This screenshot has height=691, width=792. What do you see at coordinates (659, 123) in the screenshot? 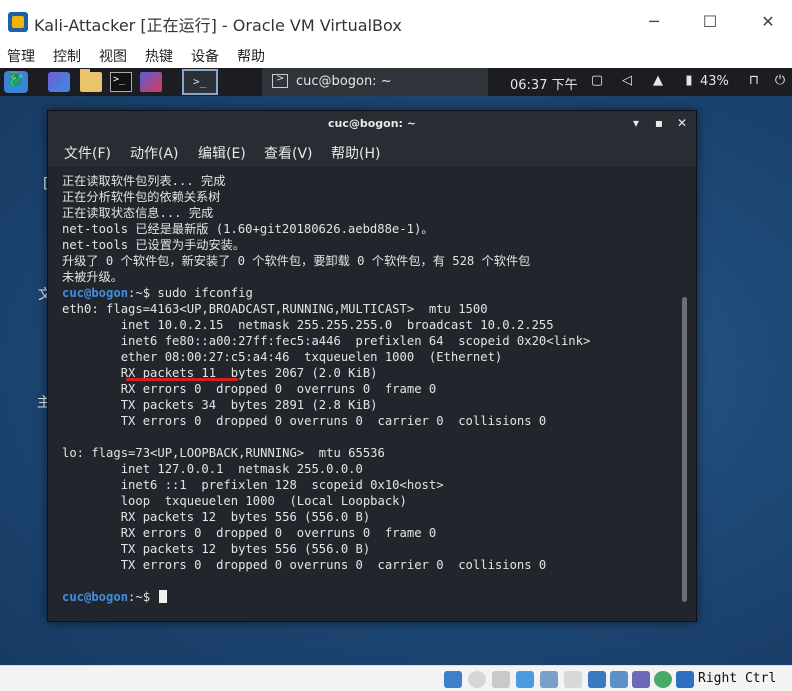
I see `terminal-maximize-button: ▪` at bounding box center [659, 123].